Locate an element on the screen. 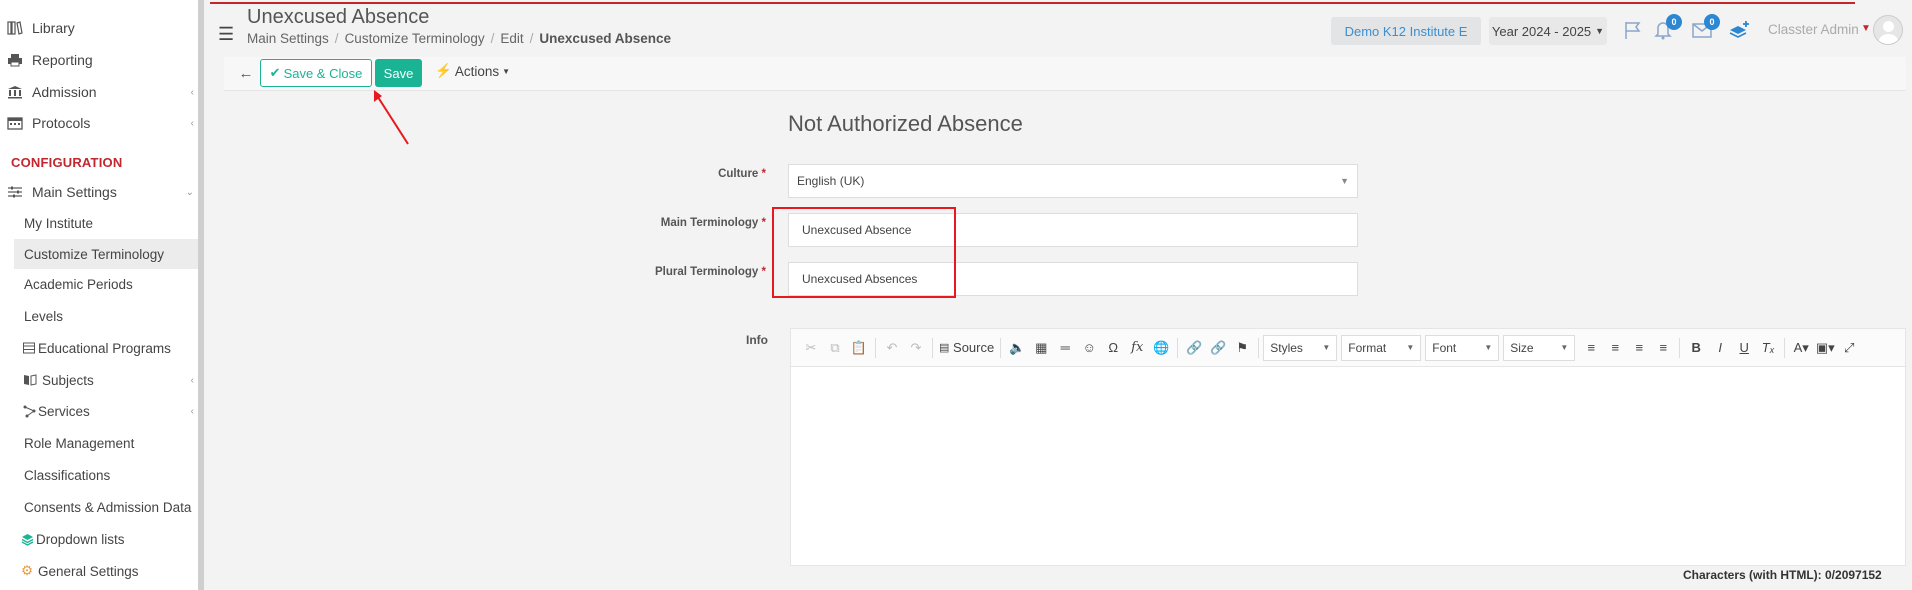 The image size is (1912, 590). background-color-icon: ▣▾ is located at coordinates (1825, 348).